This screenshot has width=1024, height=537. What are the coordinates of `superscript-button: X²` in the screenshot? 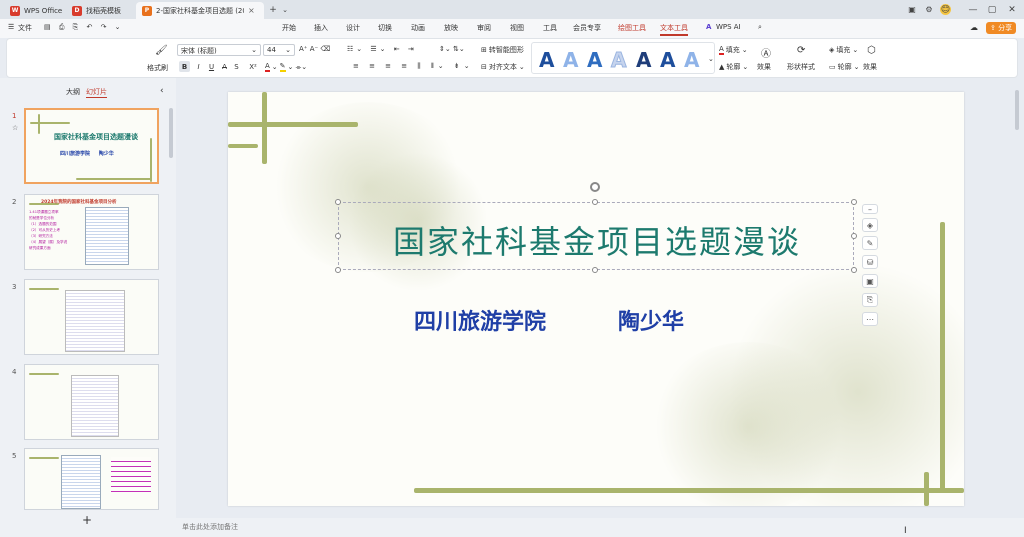 It's located at (253, 66).